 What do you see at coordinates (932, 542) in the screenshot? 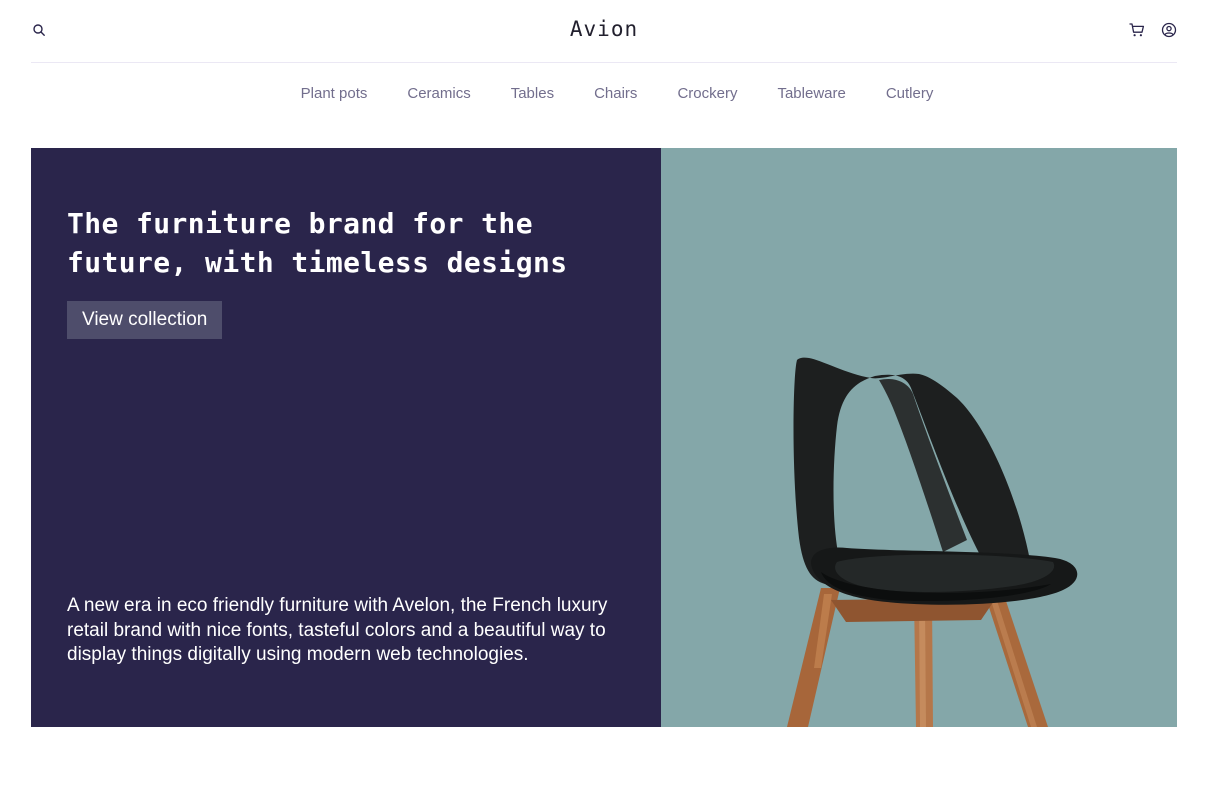
I see `chair-illustration` at bounding box center [932, 542].